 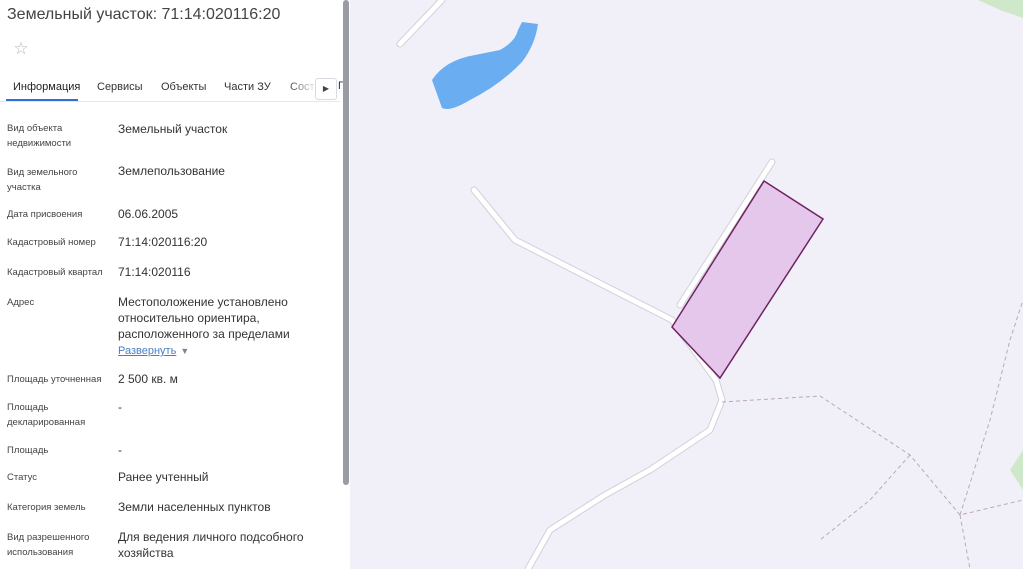 What do you see at coordinates (21, 302) in the screenshot?
I see `field-label-address: Адрес` at bounding box center [21, 302].